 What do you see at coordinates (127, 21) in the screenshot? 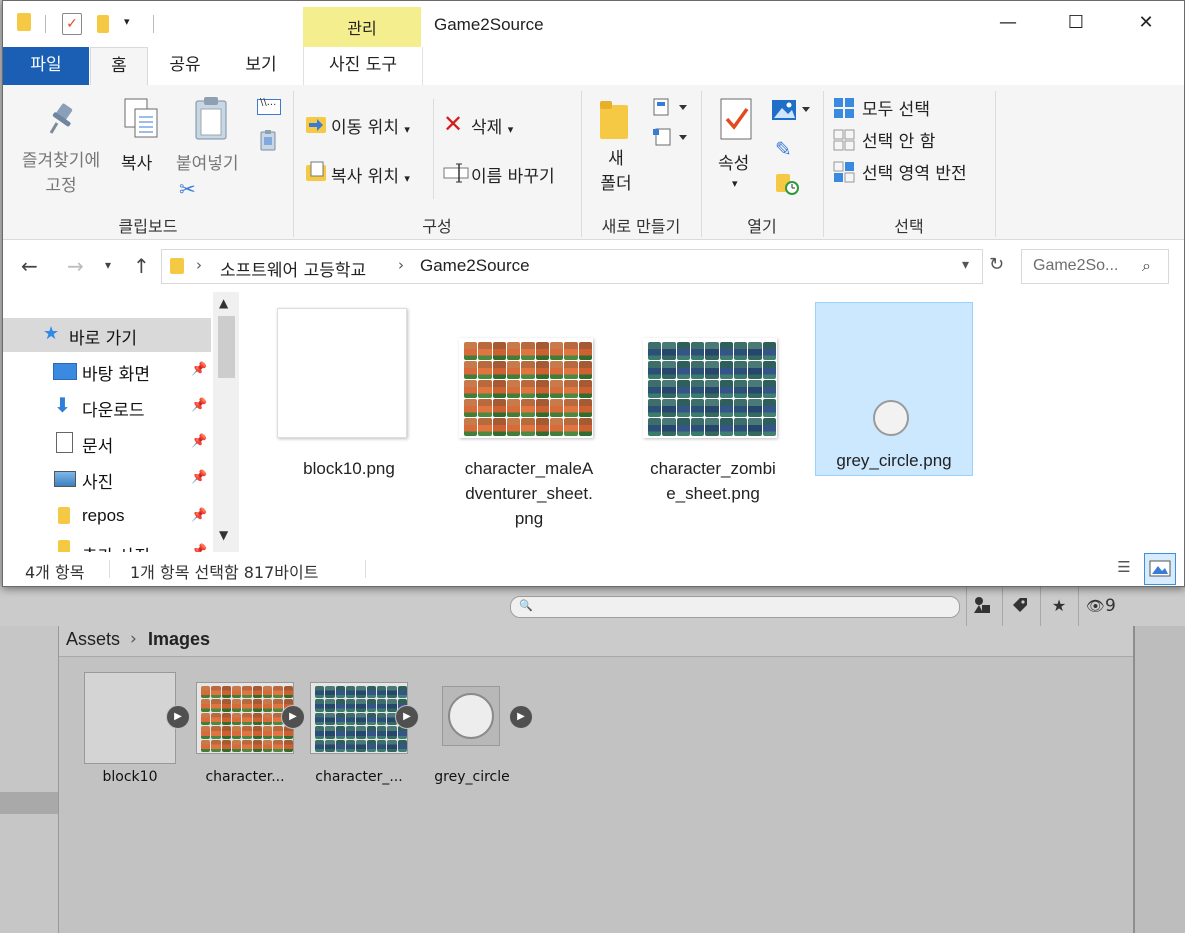
I see `quick-access-dropdown: ▾` at bounding box center [127, 21].